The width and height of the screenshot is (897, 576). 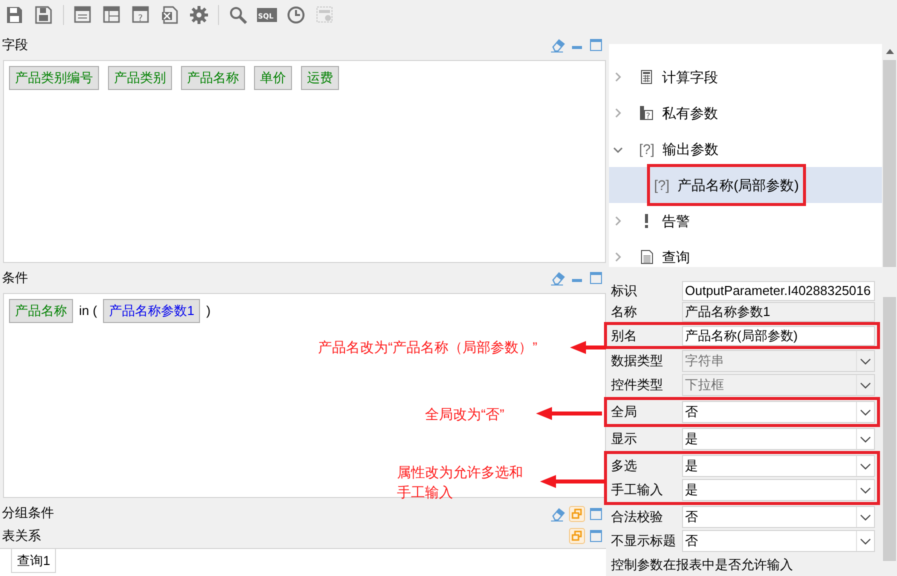 I want to click on property-description: 控制参数在报表中是否允许输入, so click(x=702, y=565).